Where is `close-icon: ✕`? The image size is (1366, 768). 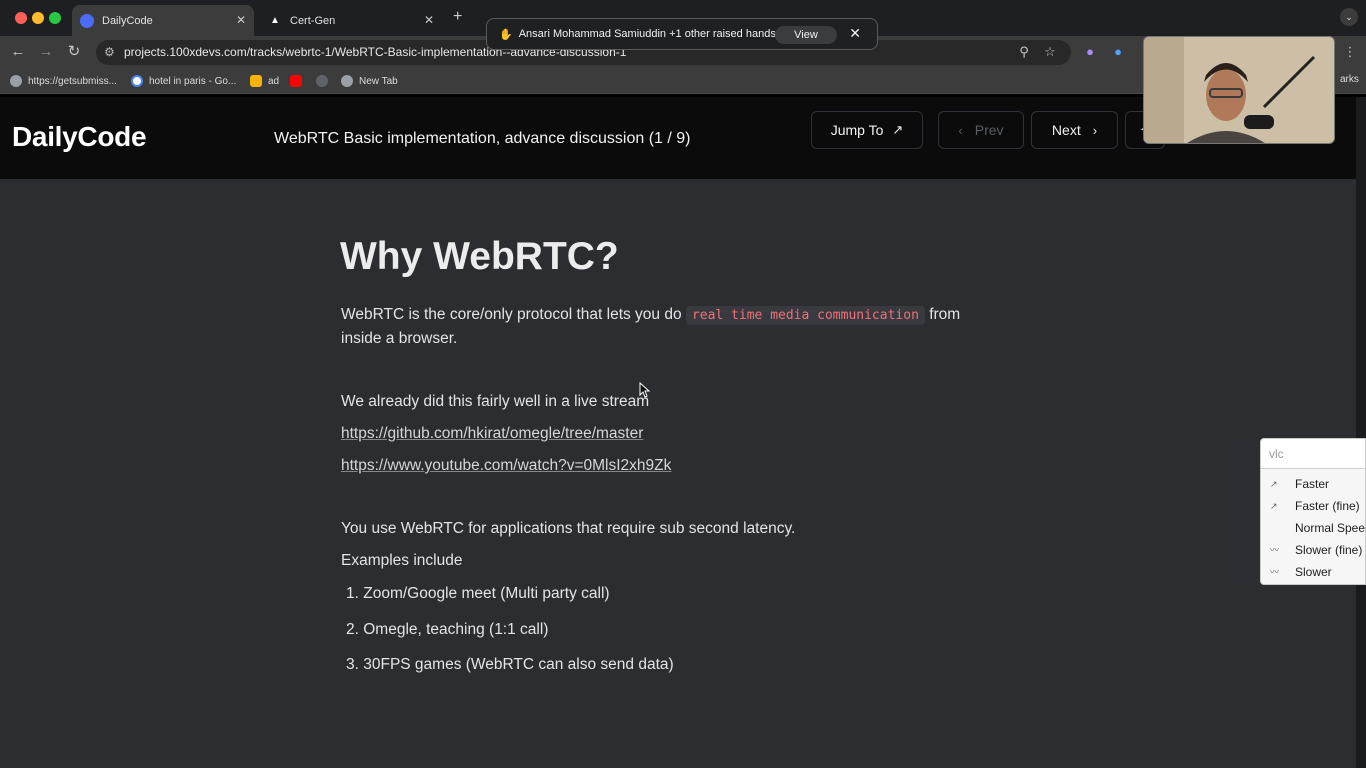
close-icon: ✕ is located at coordinates (855, 33).